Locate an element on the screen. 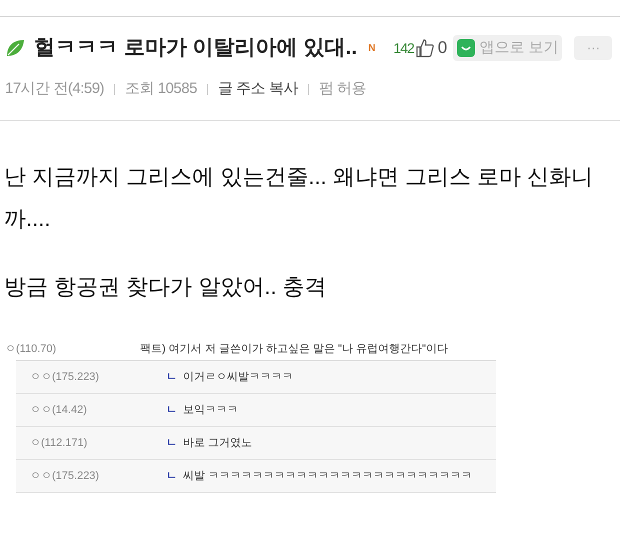  reply-text: 씨발 ㅋㅋㅋㅋㅋㅋㅋㅋㅋㅋㅋㅋㅋㅋㅋㅋㅋㅋㅋㅋㅋㅋㅋㅋ is located at coordinates (327, 476).